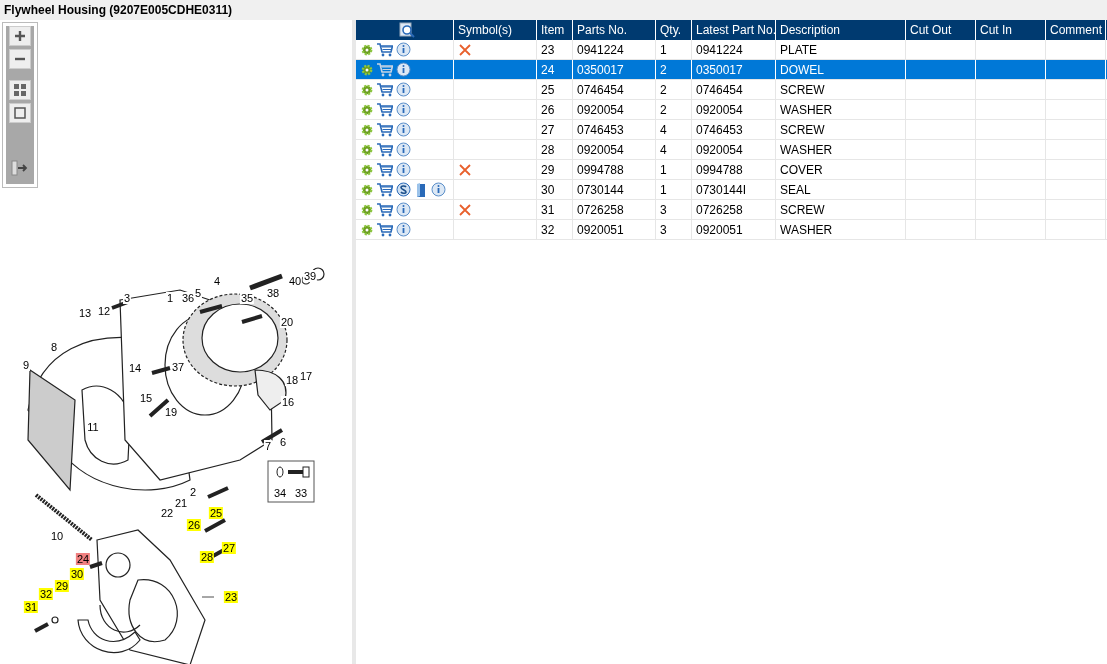  What do you see at coordinates (406, 30) in the screenshot?
I see `search-icon` at bounding box center [406, 30].